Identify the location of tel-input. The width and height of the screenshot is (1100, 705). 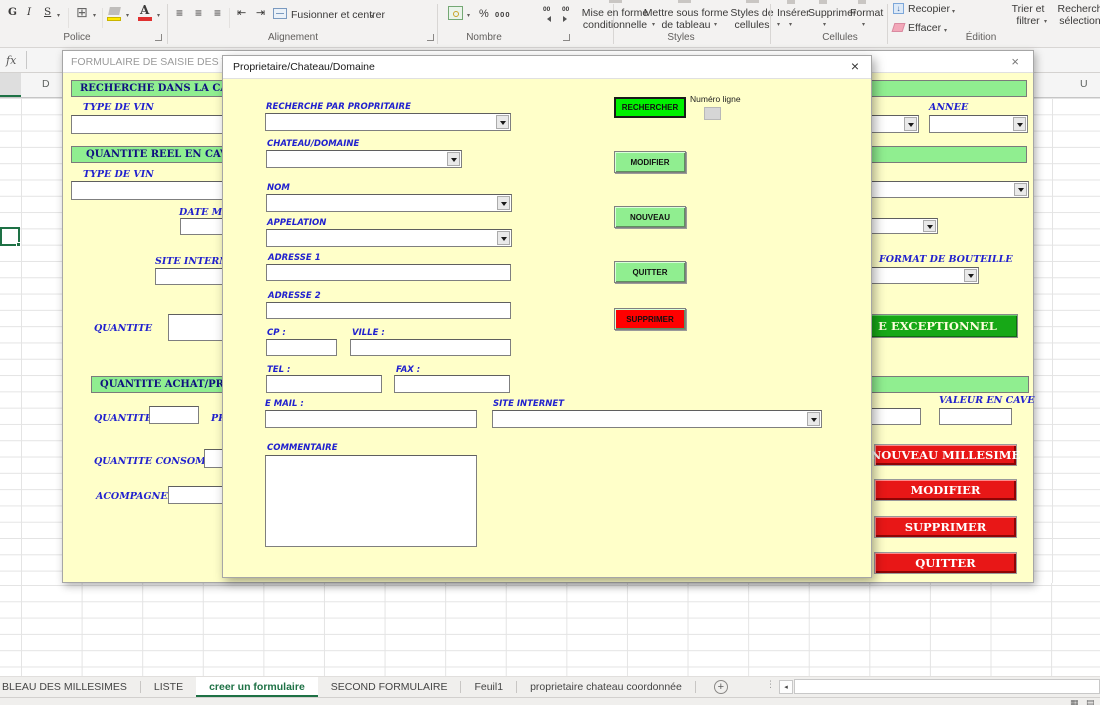
(324, 384).